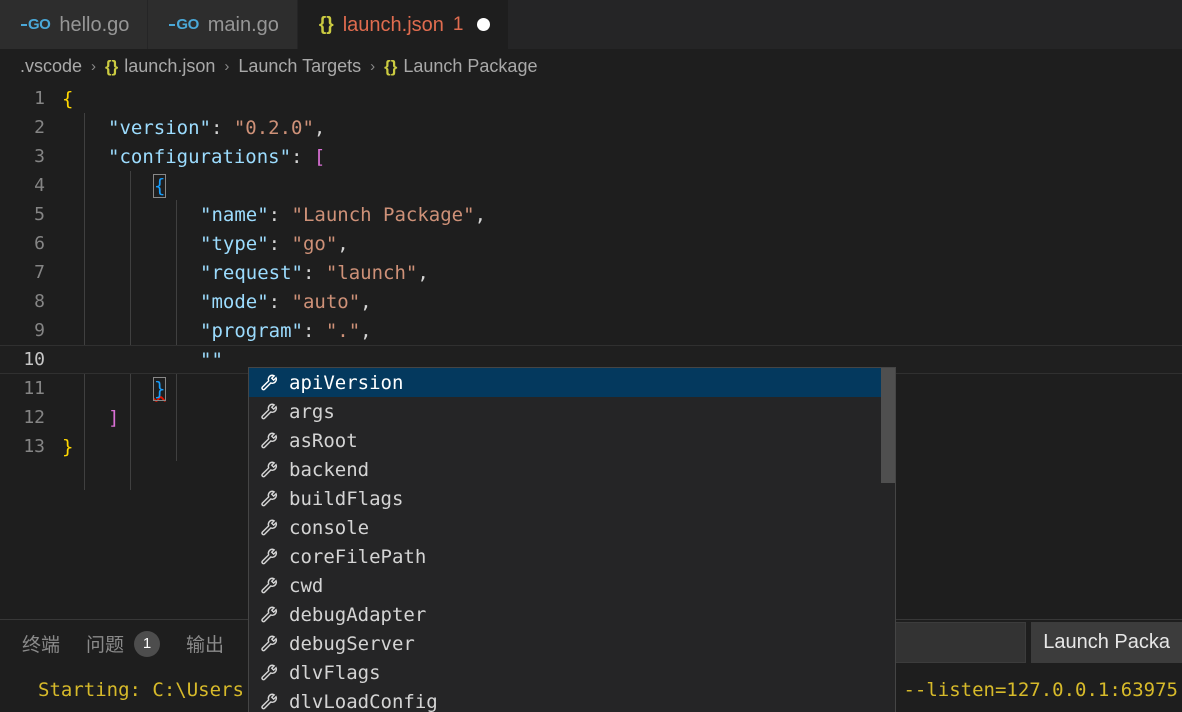 Image resolution: width=1182 pixels, height=712 pixels. Describe the element at coordinates (366, 330) in the screenshot. I see `code-token: ,` at that location.